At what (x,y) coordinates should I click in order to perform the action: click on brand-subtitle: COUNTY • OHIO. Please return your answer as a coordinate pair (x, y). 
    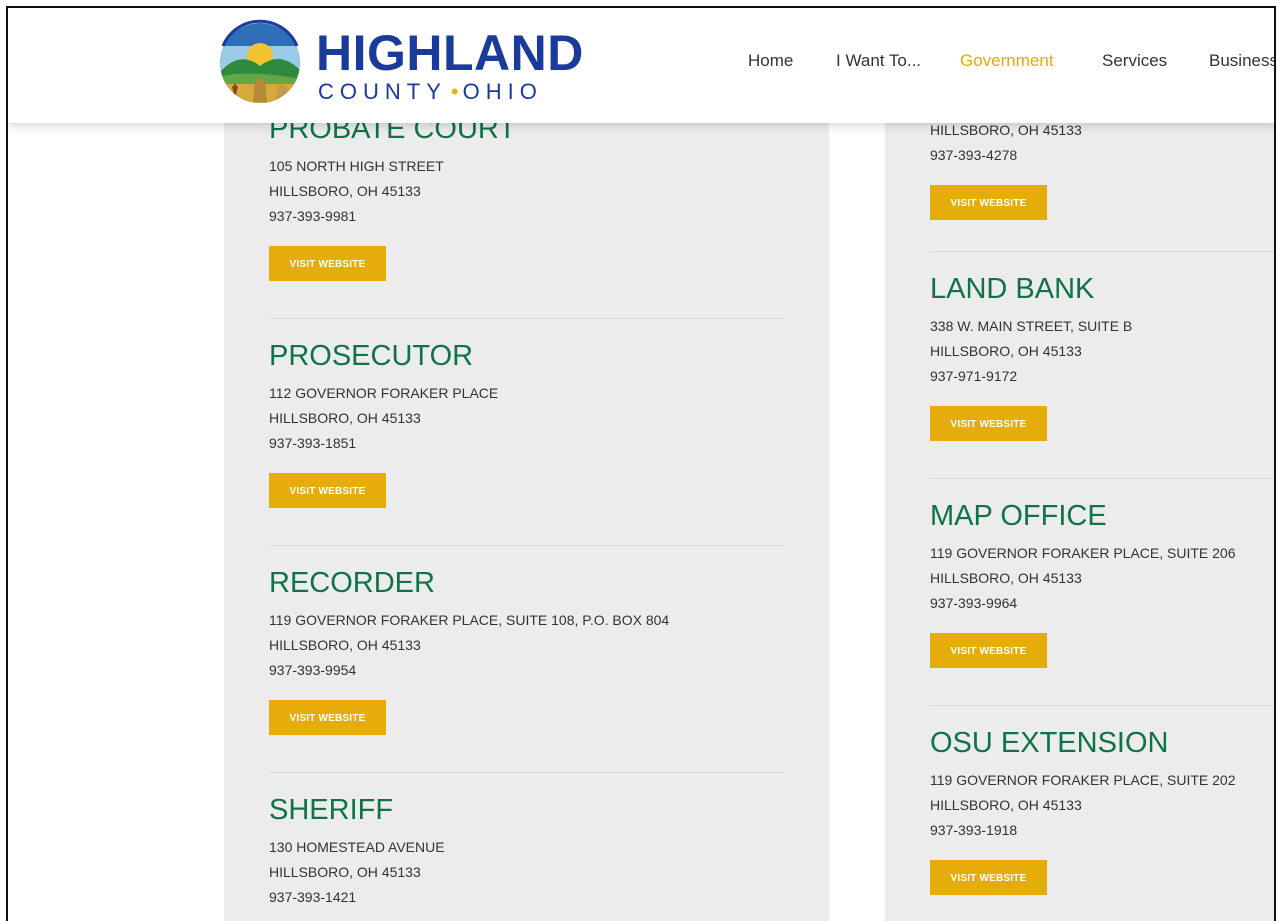
    Looking at the image, I should click on (450, 92).